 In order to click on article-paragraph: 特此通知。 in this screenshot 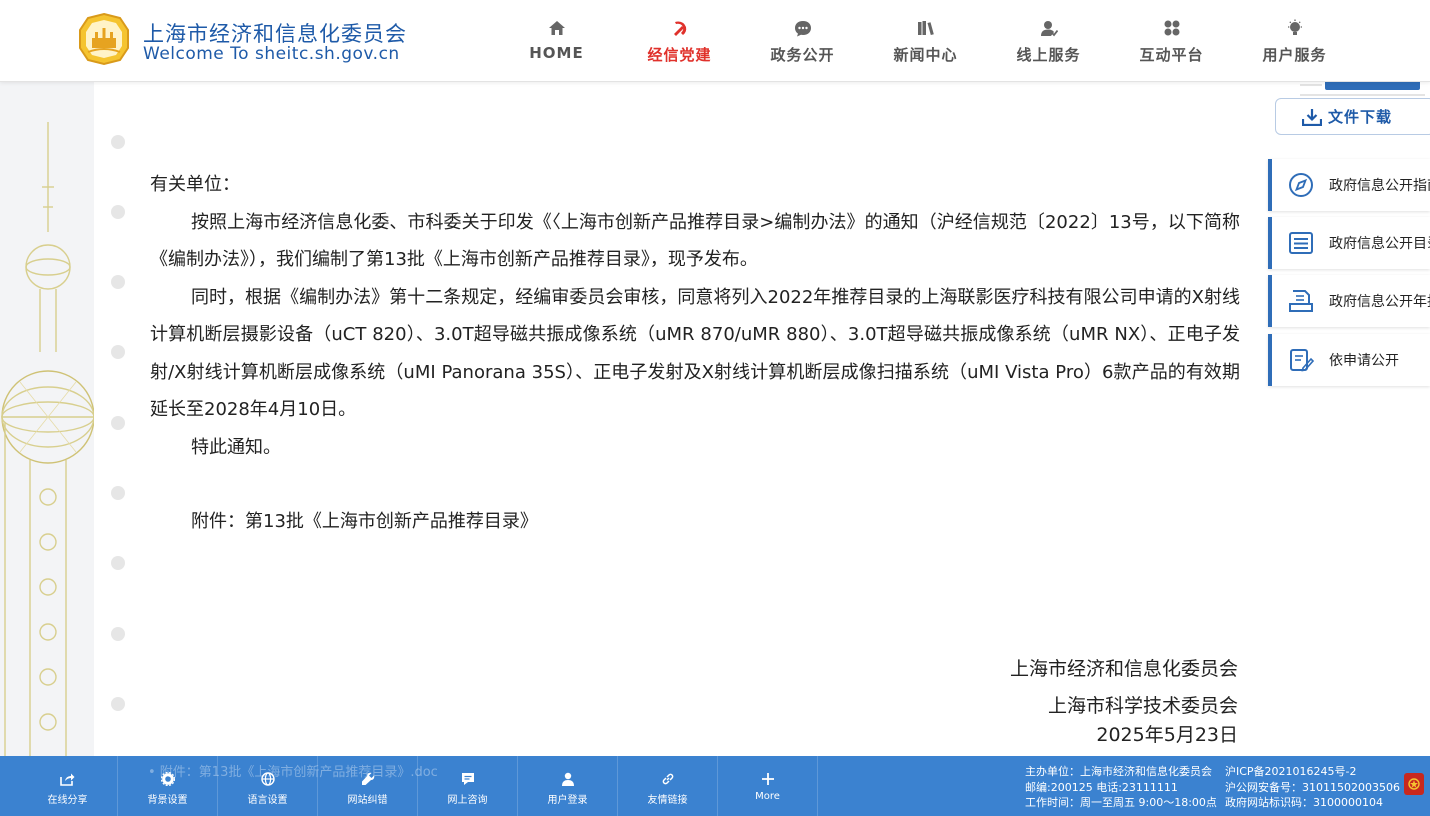, I will do `click(236, 447)`.